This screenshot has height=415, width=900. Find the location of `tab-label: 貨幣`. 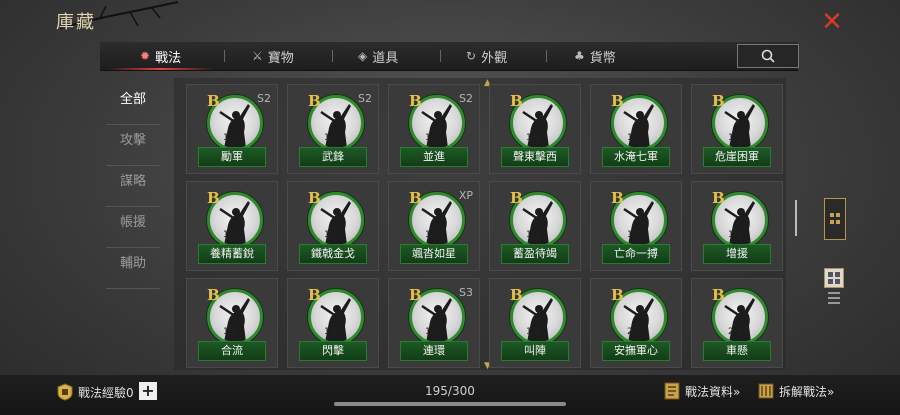

tab-label: 貨幣 is located at coordinates (602, 58).